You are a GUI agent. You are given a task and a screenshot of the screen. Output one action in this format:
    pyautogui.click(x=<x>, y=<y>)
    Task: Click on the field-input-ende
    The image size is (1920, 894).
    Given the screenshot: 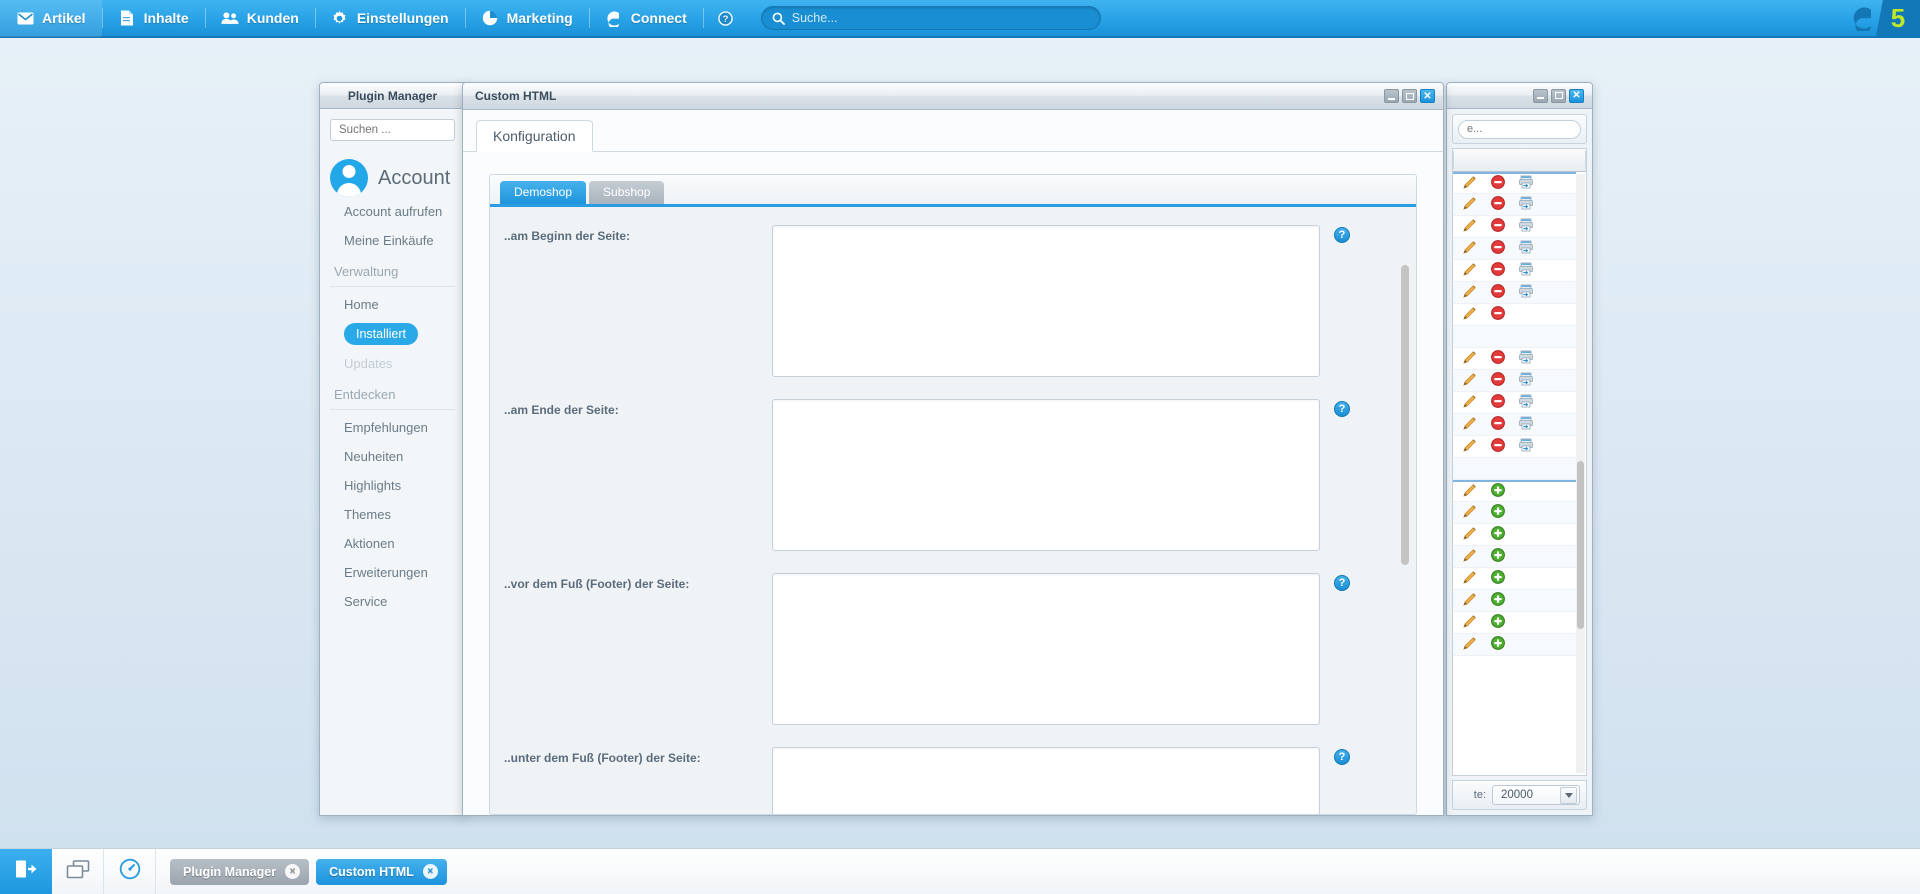 What is the action you would take?
    pyautogui.click(x=1046, y=475)
    